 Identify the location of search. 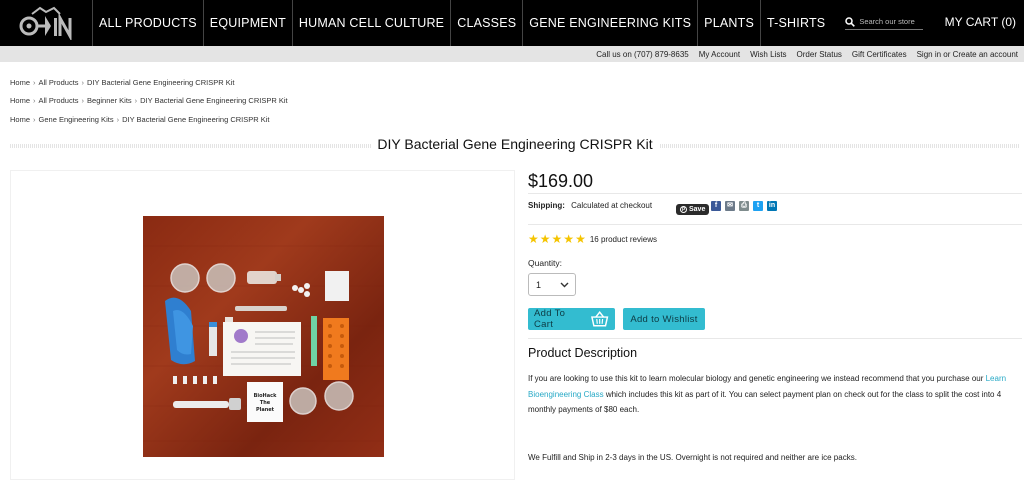
(884, 23).